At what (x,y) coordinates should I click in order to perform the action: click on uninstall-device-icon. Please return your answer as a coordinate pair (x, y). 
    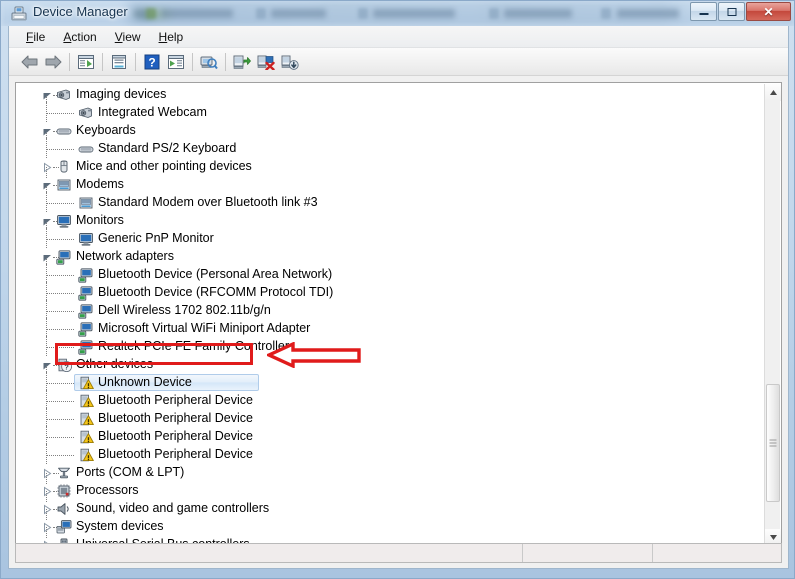
    Looking at the image, I should click on (290, 62).